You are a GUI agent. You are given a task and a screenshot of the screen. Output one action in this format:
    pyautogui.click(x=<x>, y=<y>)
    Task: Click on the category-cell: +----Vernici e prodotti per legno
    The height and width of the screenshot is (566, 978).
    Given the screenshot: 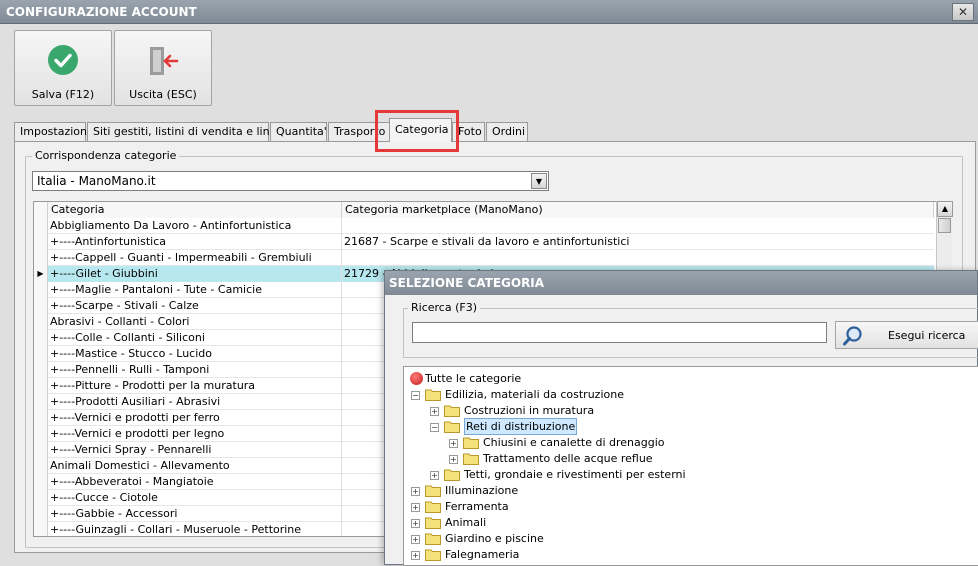 What is the action you would take?
    pyautogui.click(x=195, y=434)
    